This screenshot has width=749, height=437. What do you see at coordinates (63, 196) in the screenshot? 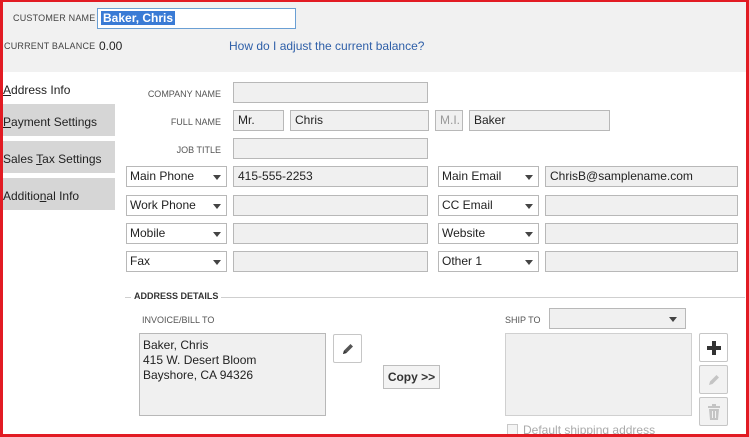
I see `tab-label: al Info` at bounding box center [63, 196].